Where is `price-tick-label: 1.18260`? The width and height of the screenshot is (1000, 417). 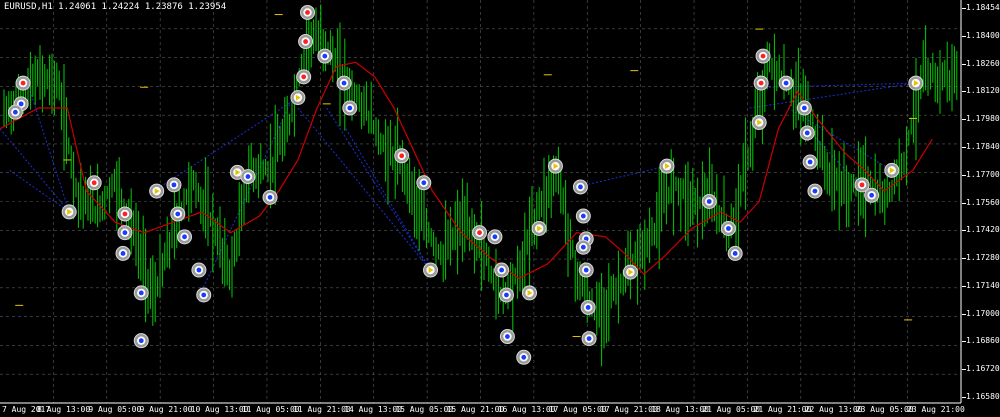
price-tick-label: 1.18260 is located at coordinates (983, 63).